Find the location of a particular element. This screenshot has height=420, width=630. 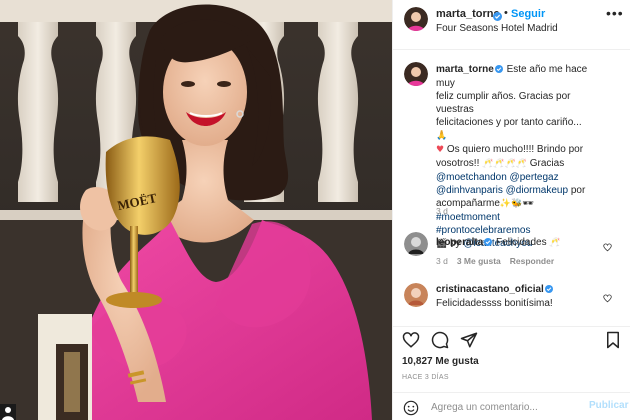

comment-icon is located at coordinates (440, 342).